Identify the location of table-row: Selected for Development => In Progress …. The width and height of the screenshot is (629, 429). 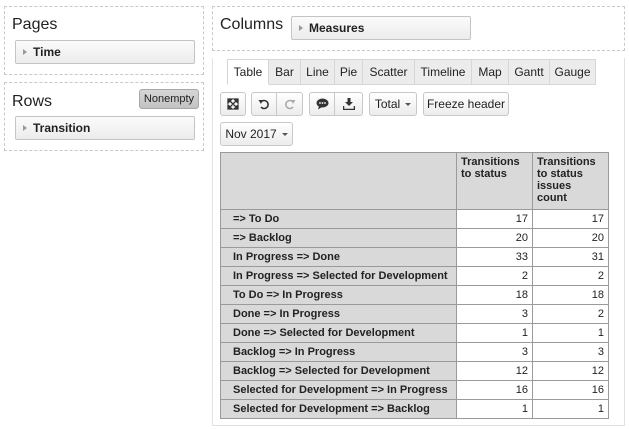
(414, 390).